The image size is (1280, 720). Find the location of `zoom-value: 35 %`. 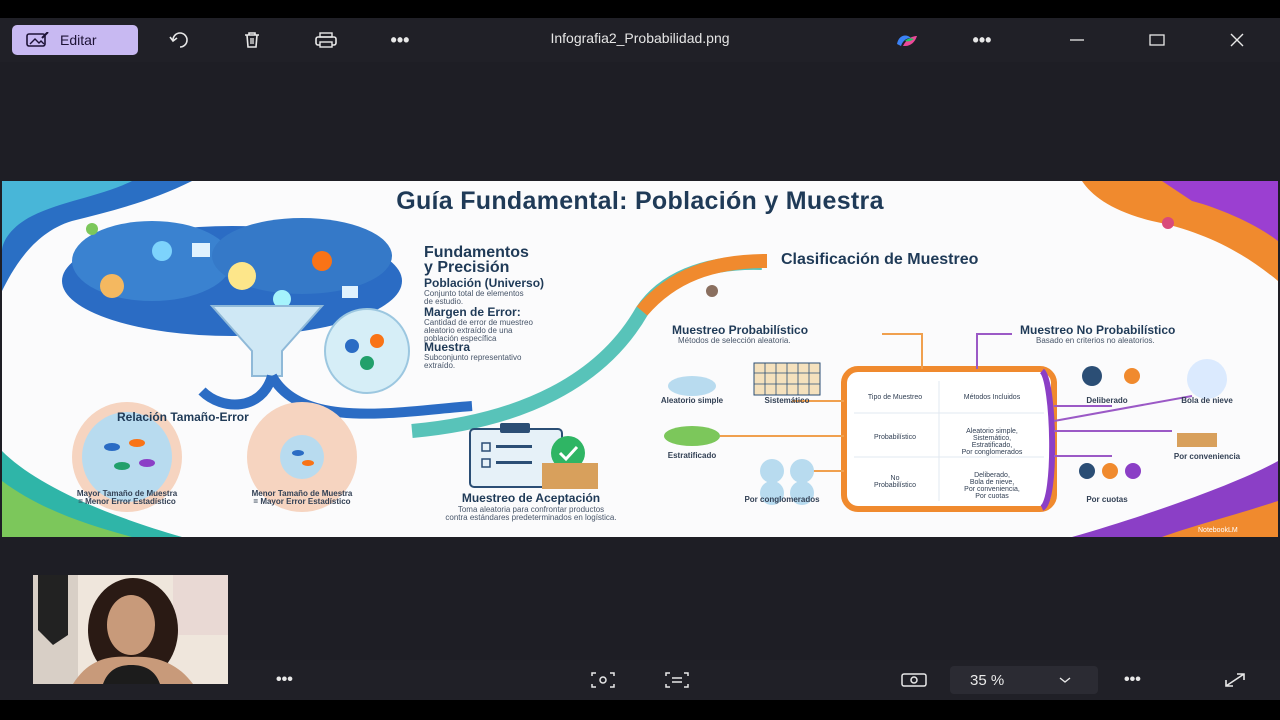

zoom-value: 35 % is located at coordinates (987, 680).